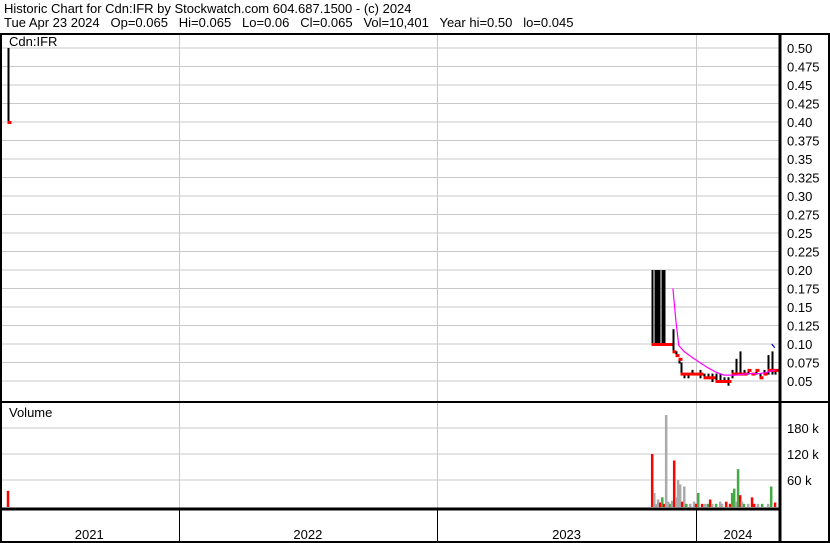  Describe the element at coordinates (803, 326) in the screenshot. I see `price-tick-label: 0.125` at that location.